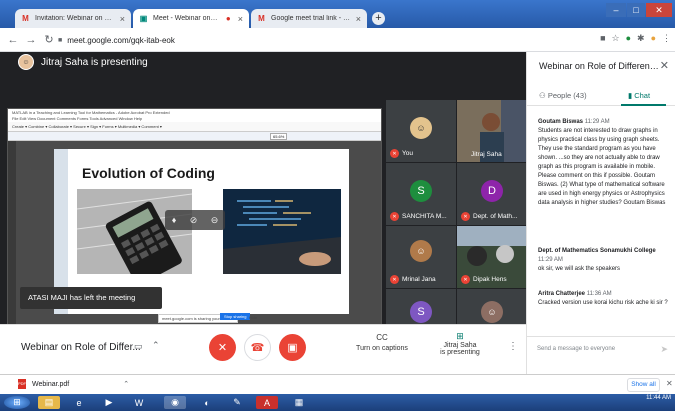 This screenshot has height=411, width=675. Describe the element at coordinates (318, 40) in the screenshot. I see `url-field: ■ meet.google.com/gqk-itab-eok` at that location.